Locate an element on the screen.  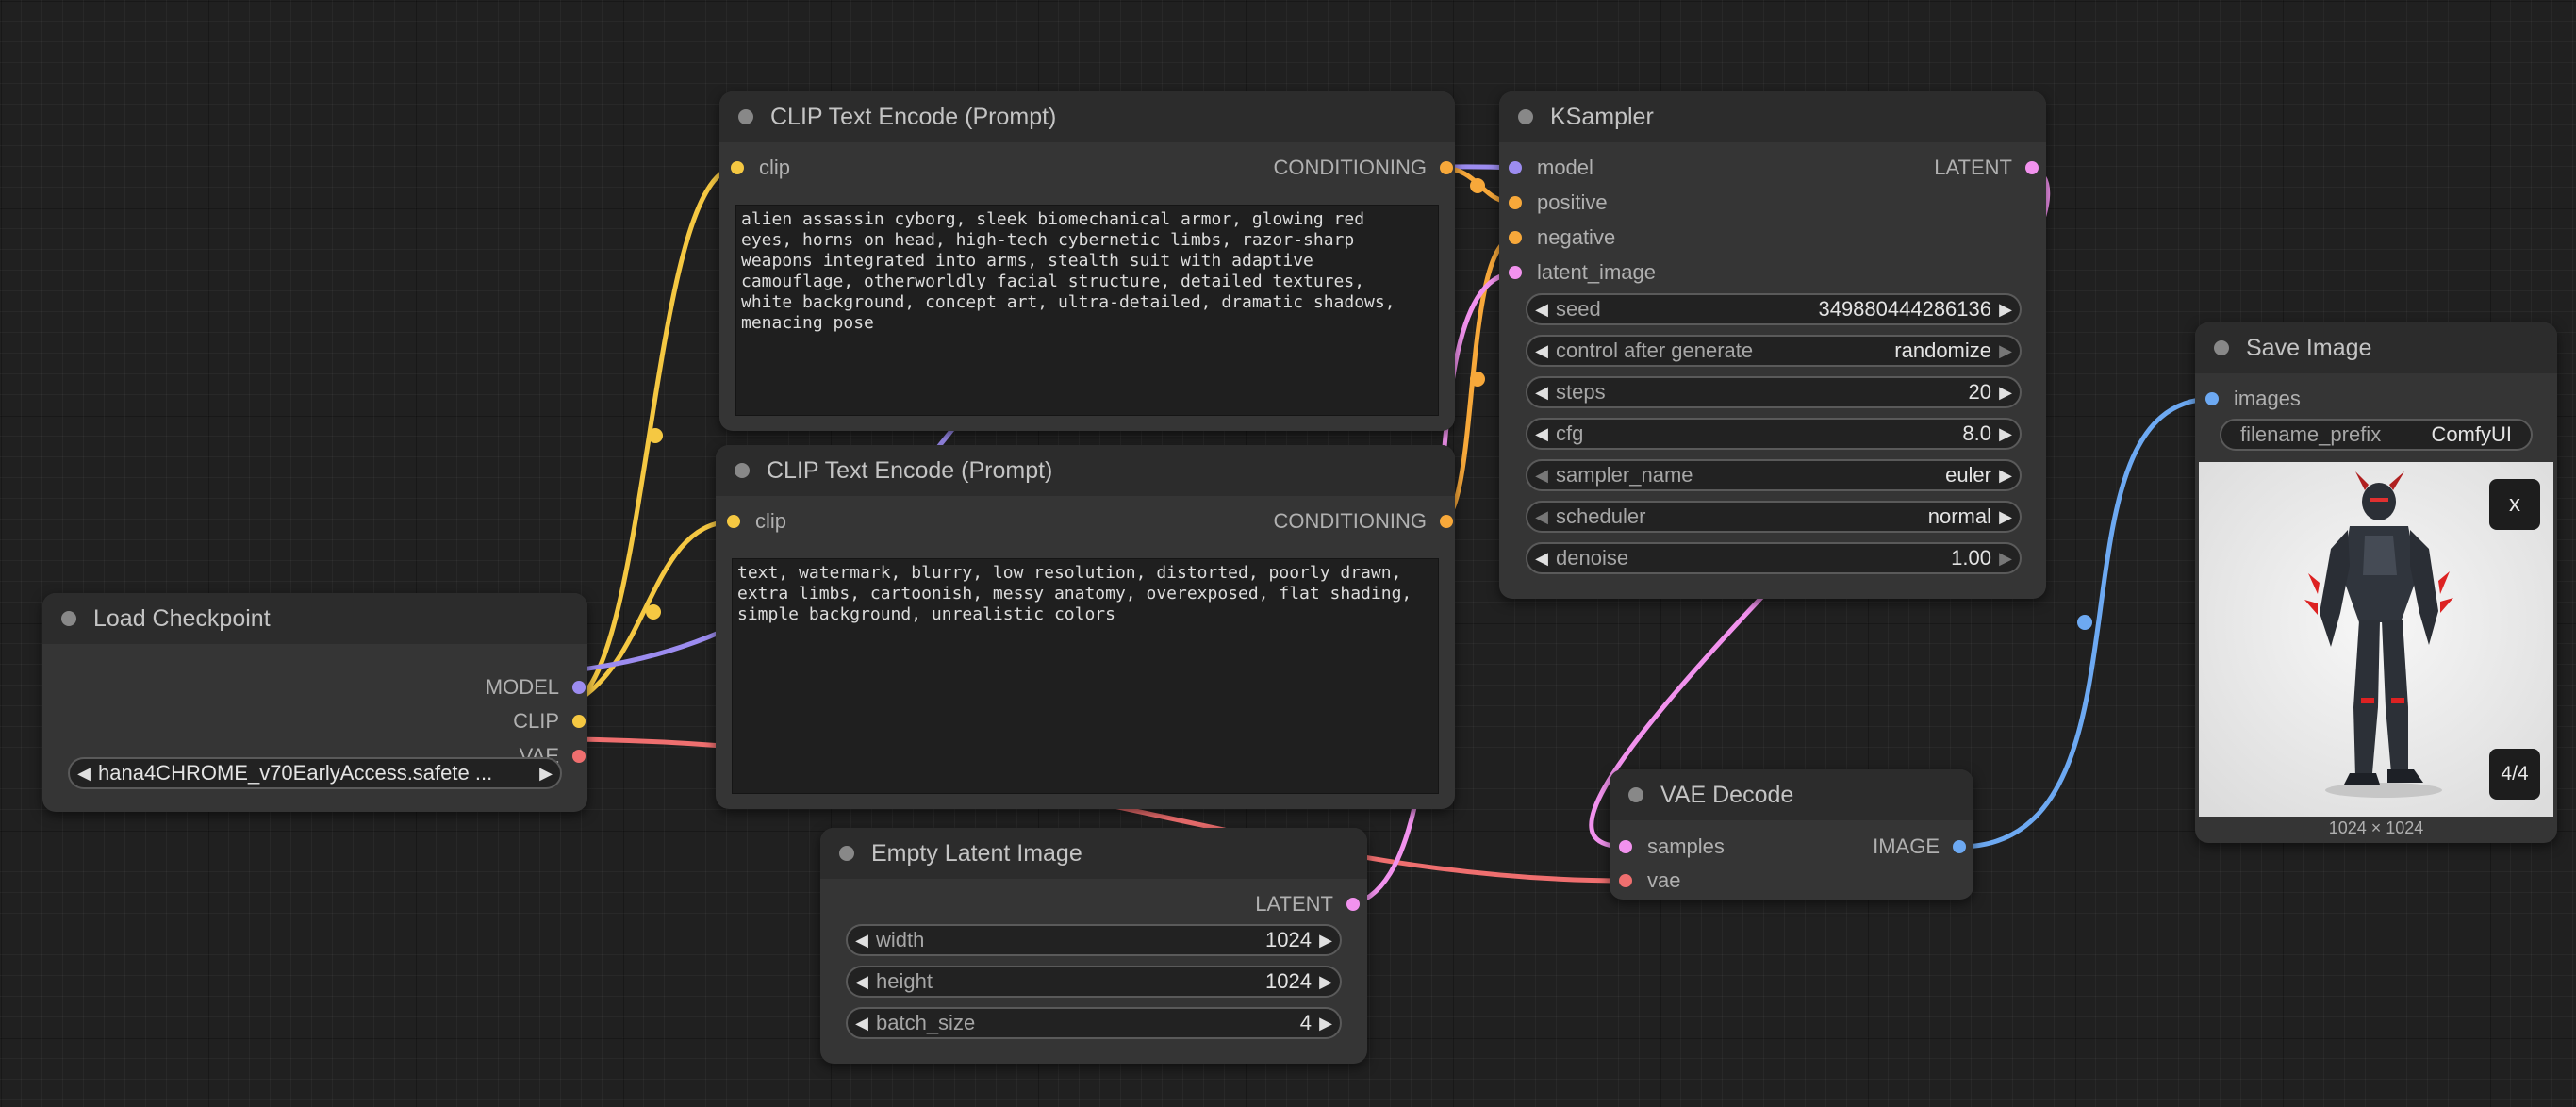
filename-prefix-widget: filename_prefix ComfyUI is located at coordinates (2376, 435).